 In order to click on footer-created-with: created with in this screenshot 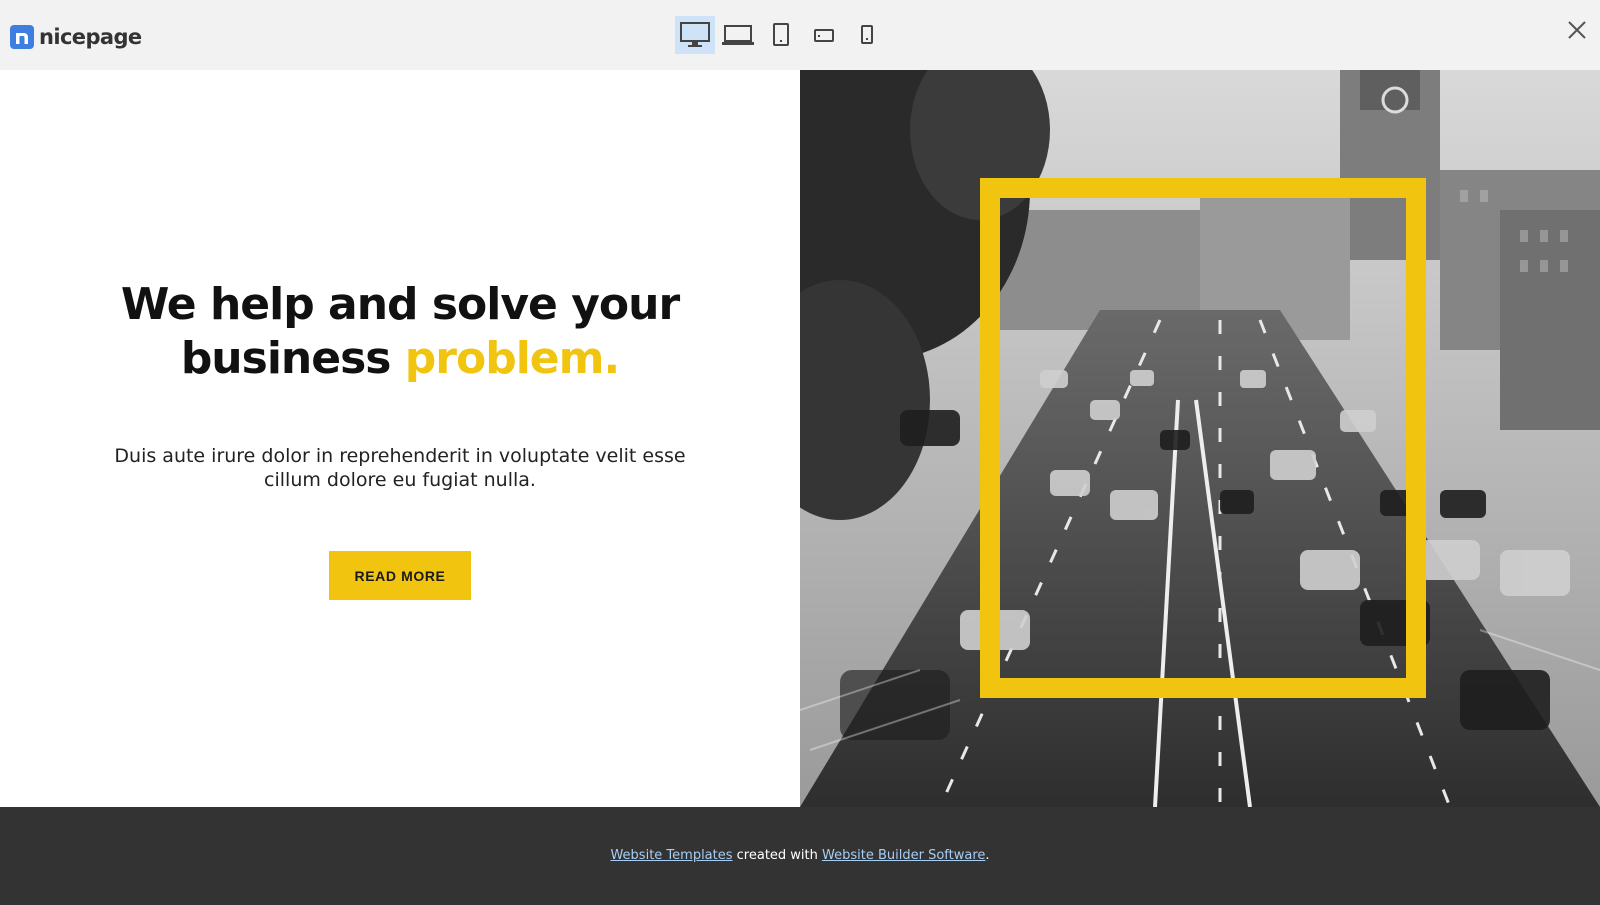, I will do `click(777, 855)`.